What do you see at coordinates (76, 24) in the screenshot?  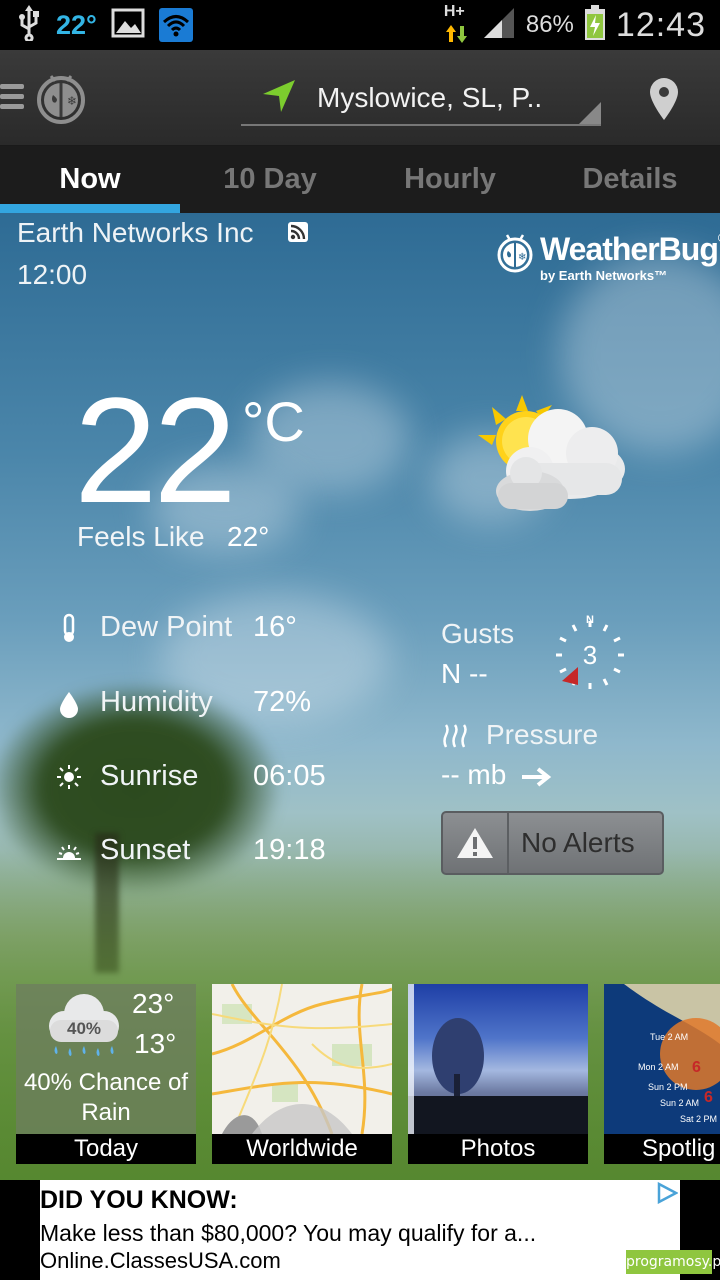 I see `status-temperature: 22°` at bounding box center [76, 24].